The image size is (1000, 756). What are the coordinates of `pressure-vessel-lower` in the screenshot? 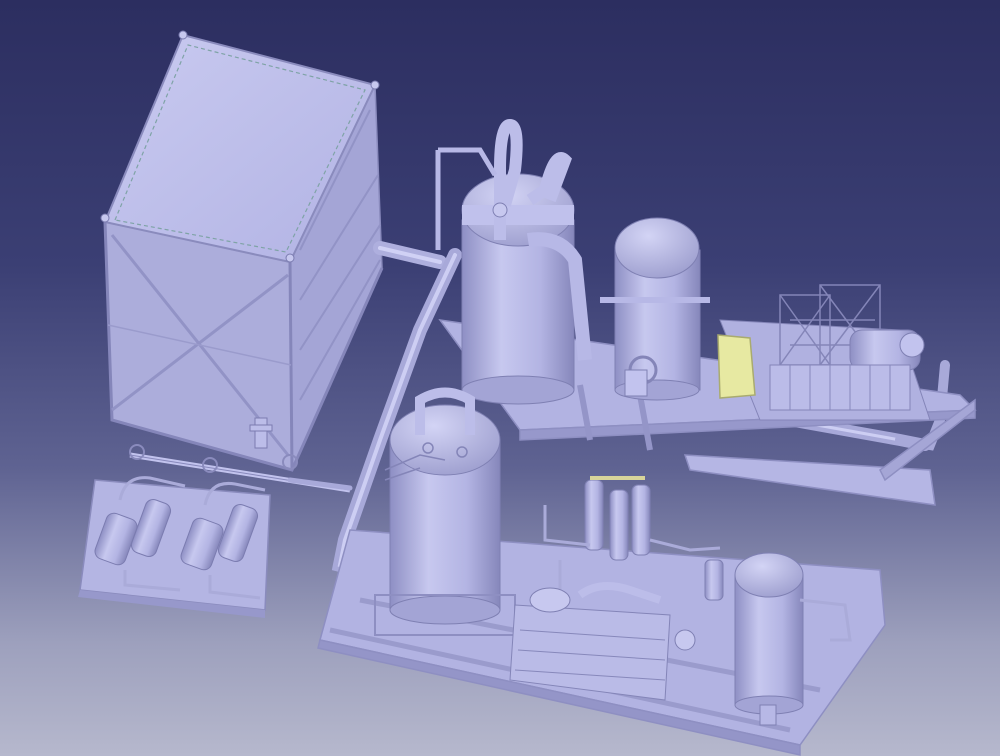 It's located at (445, 511).